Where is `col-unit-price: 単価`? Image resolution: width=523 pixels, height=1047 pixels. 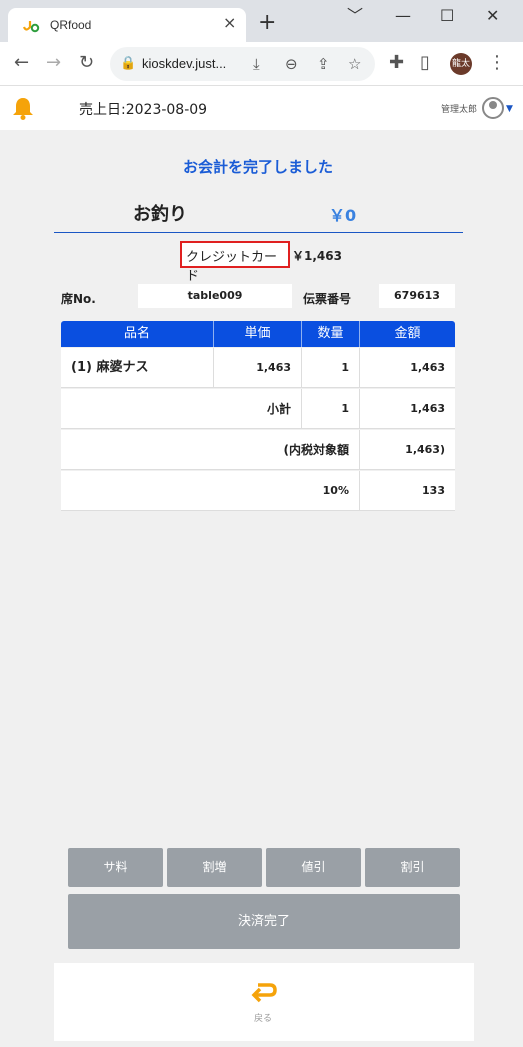
col-unit-price: 単価 is located at coordinates (258, 334).